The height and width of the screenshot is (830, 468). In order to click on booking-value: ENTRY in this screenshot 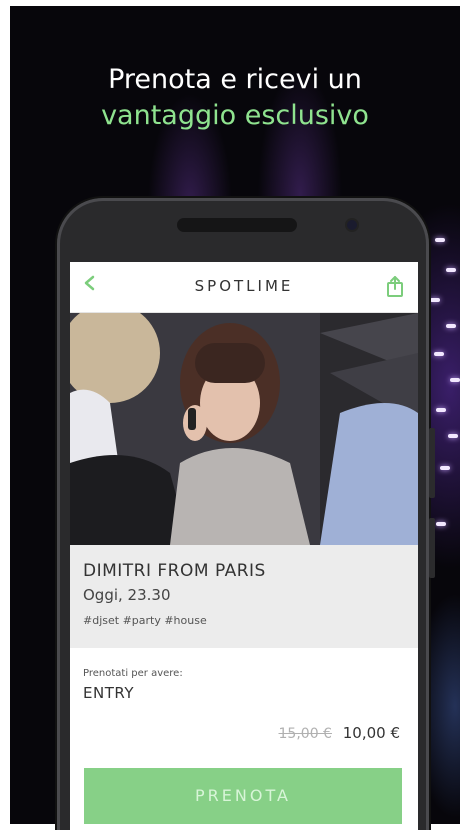, I will do `click(108, 693)`.